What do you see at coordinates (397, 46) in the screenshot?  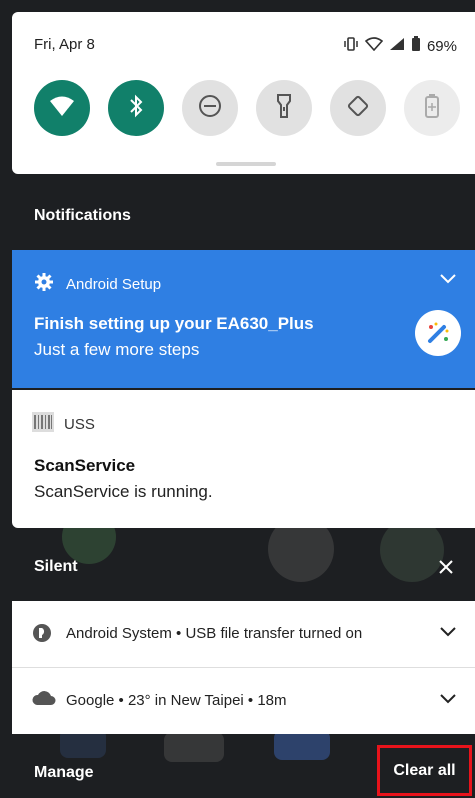 I see `signal-icon` at bounding box center [397, 46].